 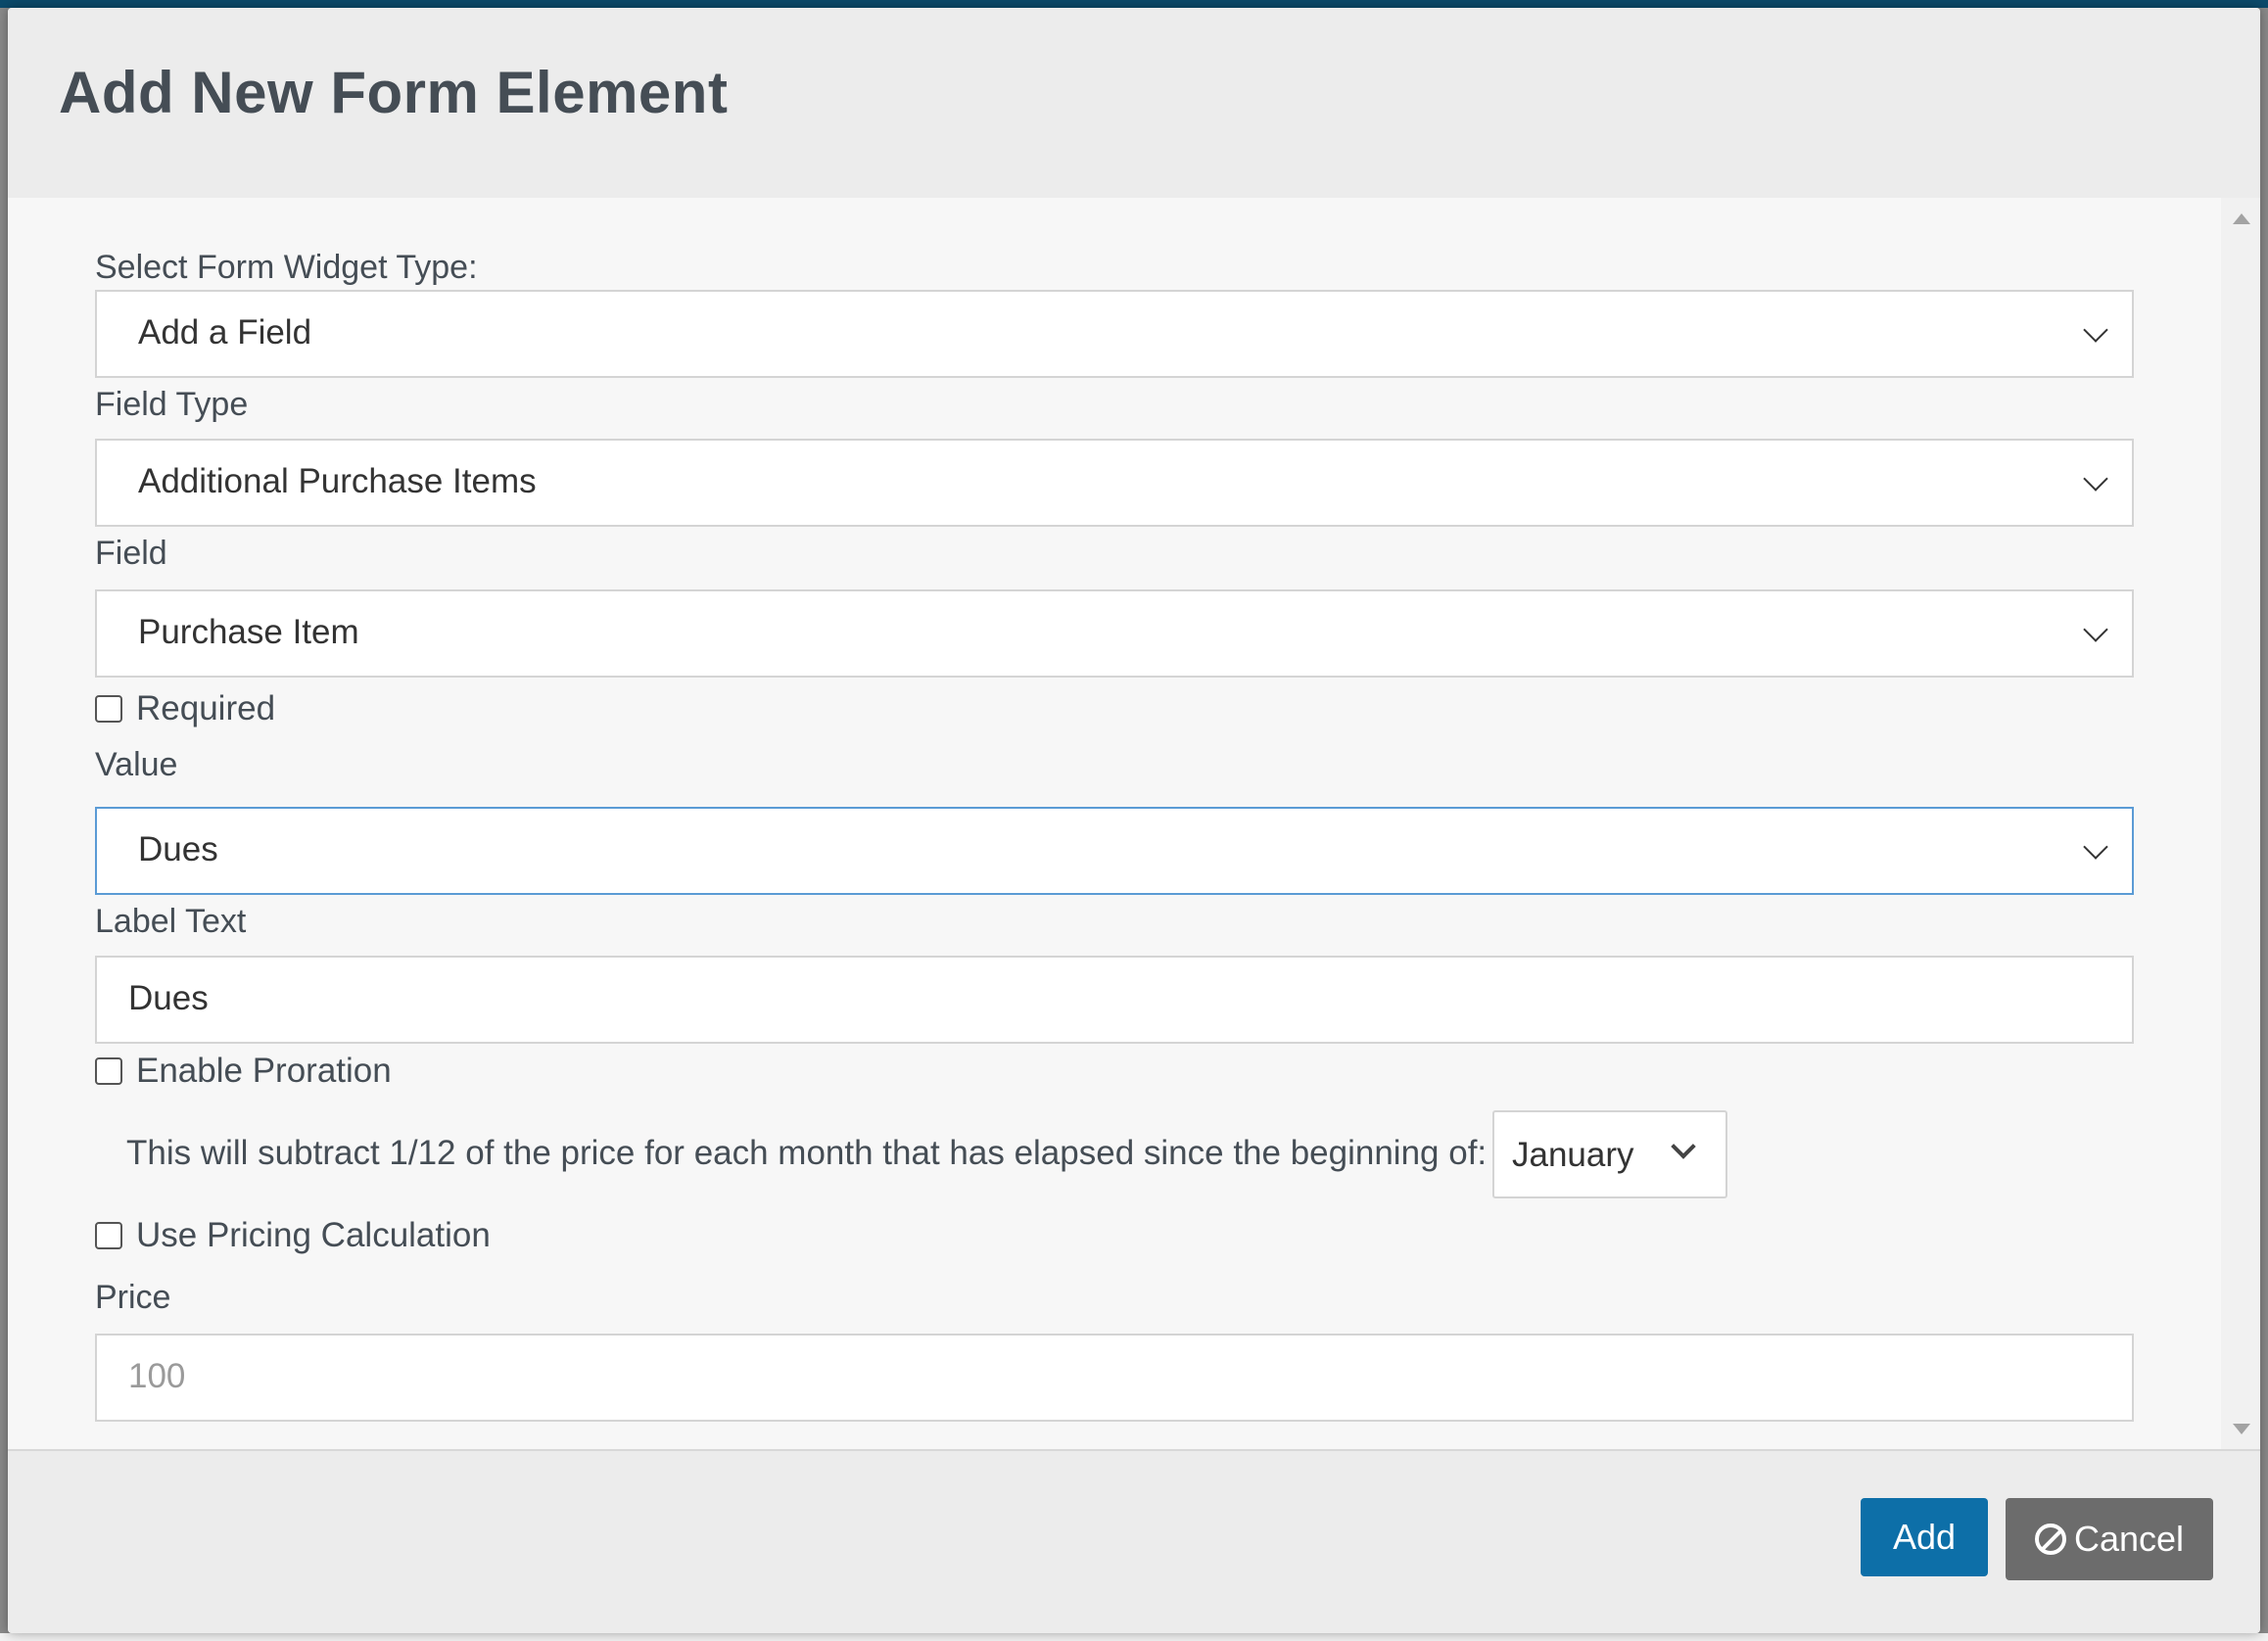 I want to click on add-button: Add, so click(x=1925, y=1537).